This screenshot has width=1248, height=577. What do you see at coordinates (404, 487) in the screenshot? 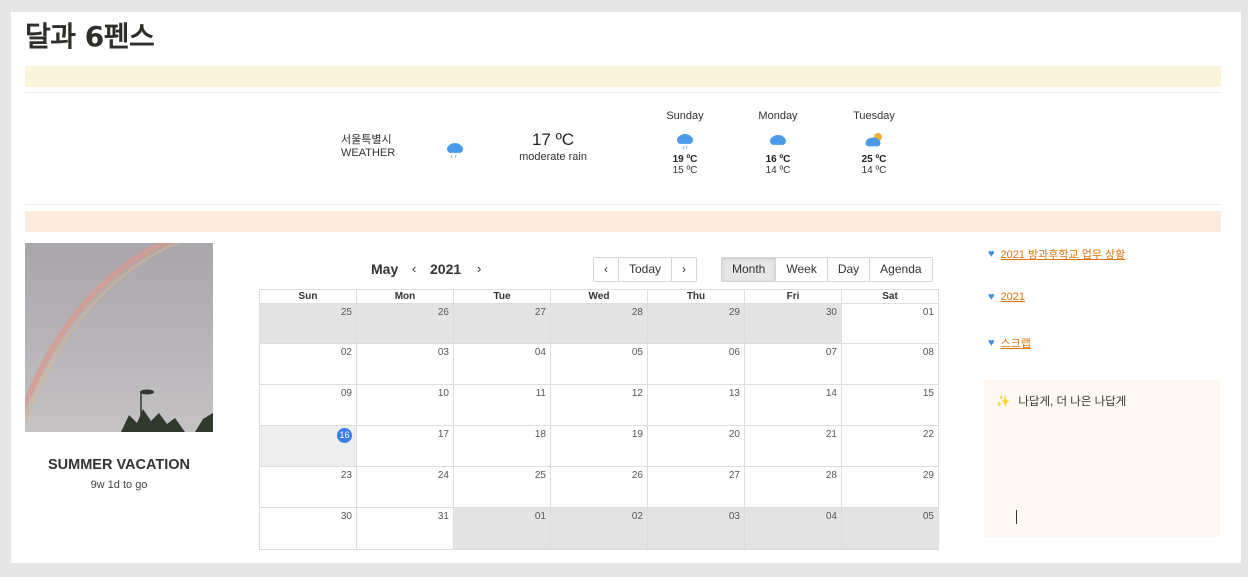
I see `calendar-day-cell: 24` at bounding box center [404, 487].